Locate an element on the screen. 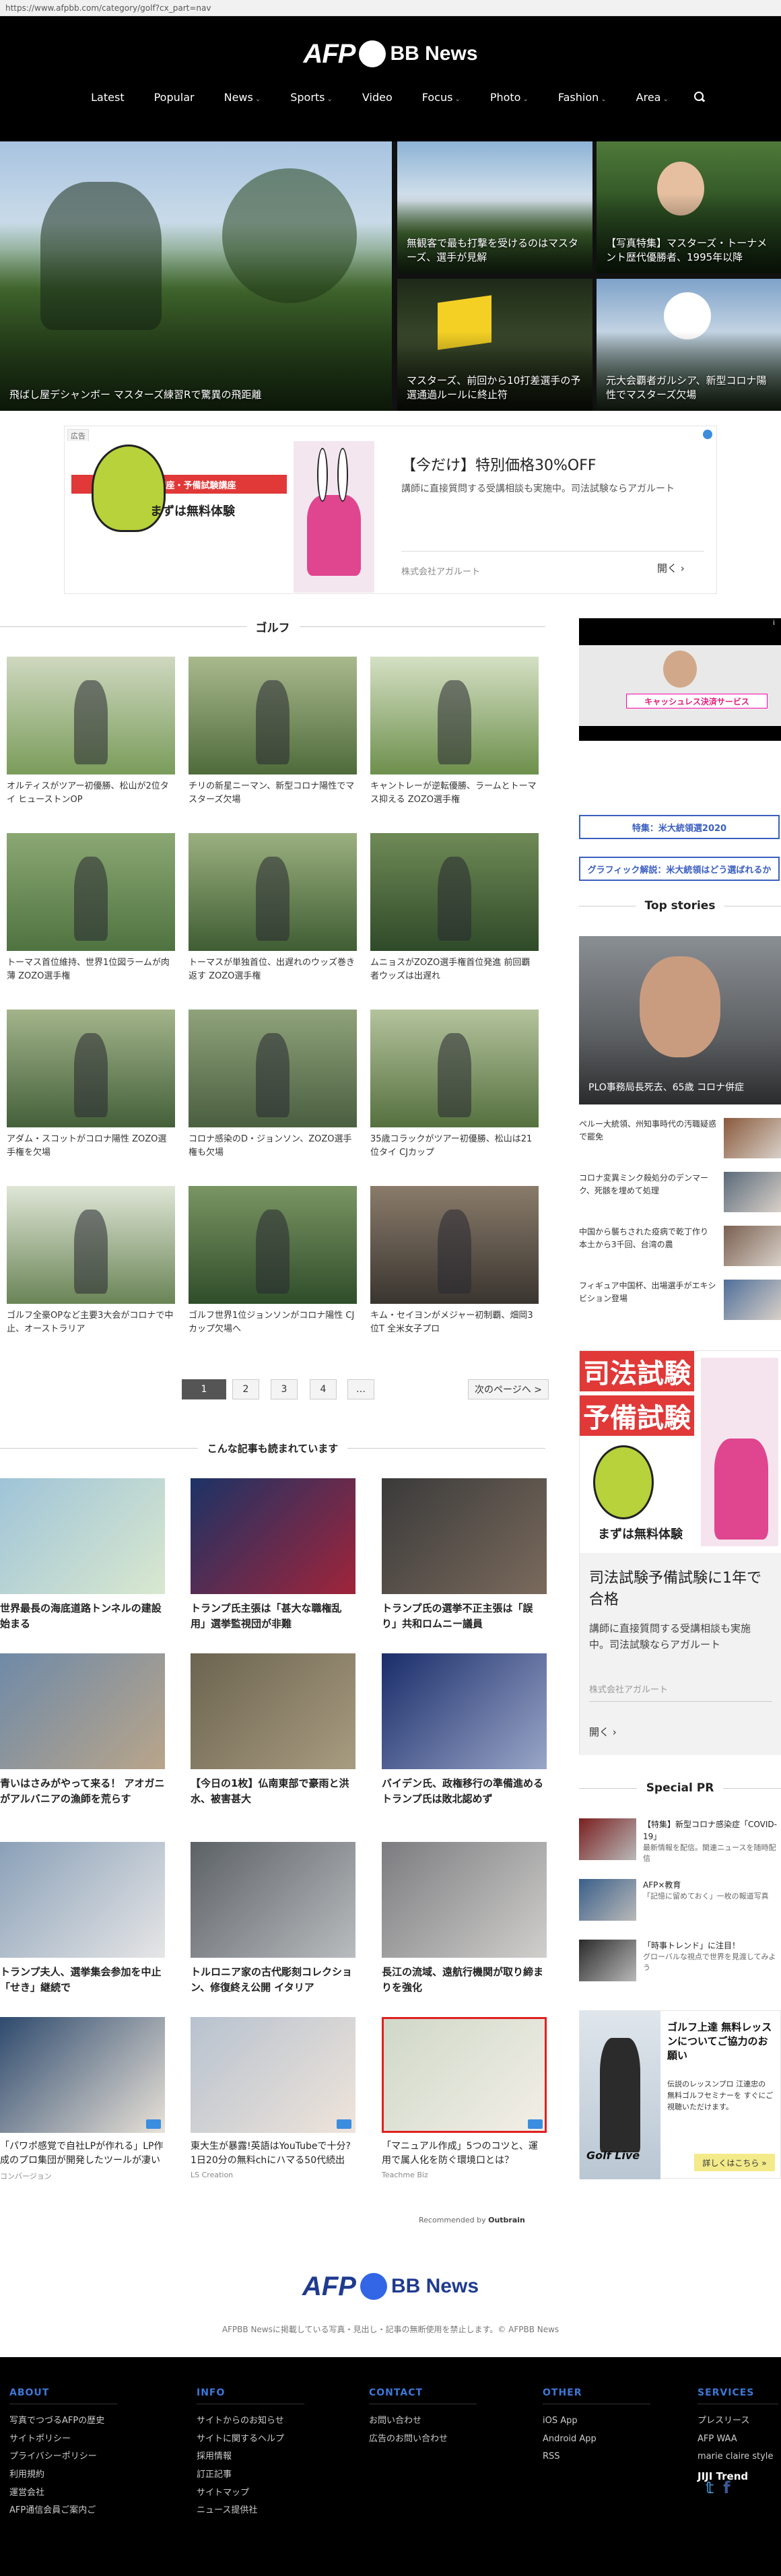 This screenshot has height=2576, width=781. site-logo: AFP BB News is located at coordinates (390, 54).